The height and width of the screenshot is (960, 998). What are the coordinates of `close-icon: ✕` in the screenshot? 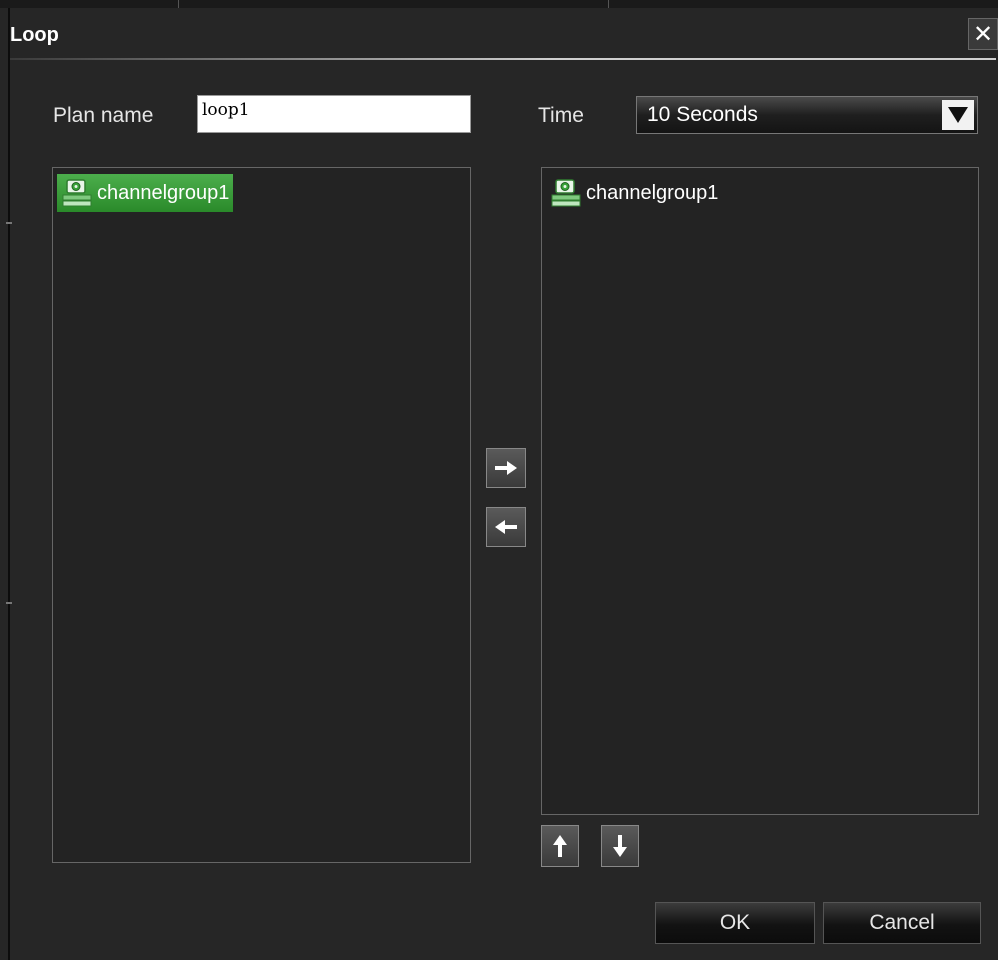 It's located at (983, 34).